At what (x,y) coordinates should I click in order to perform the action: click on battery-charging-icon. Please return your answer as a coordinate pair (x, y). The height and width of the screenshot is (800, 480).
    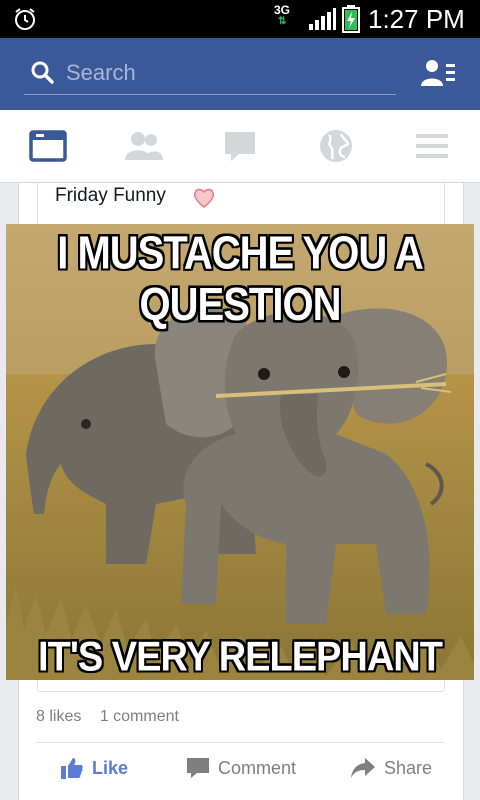
    Looking at the image, I should click on (351, 19).